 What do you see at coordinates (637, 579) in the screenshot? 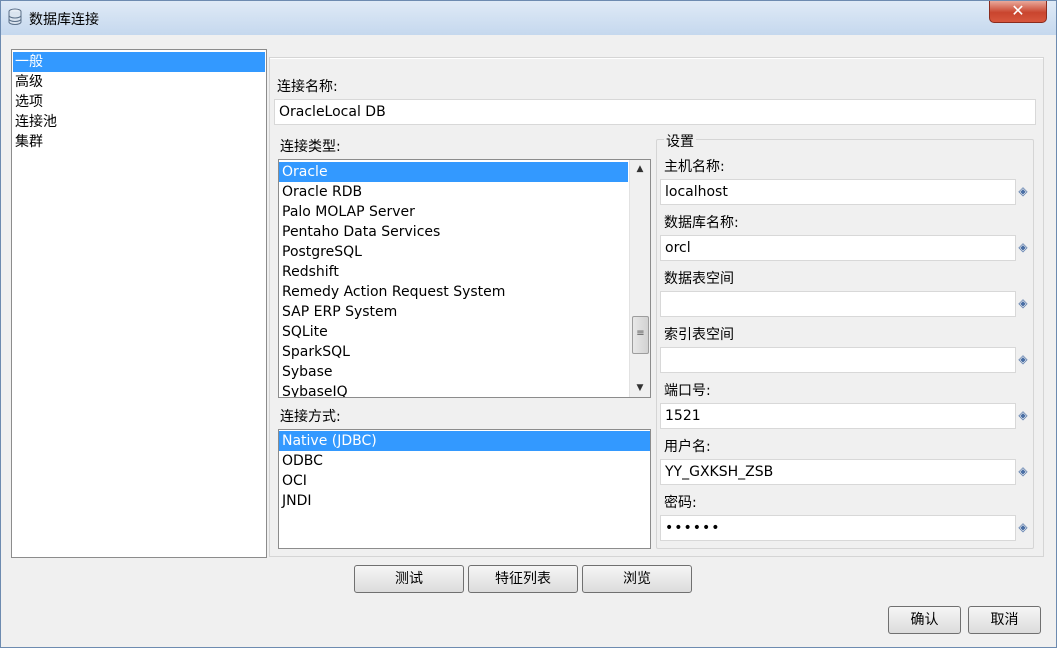
I see `browse-button: 浏览` at bounding box center [637, 579].